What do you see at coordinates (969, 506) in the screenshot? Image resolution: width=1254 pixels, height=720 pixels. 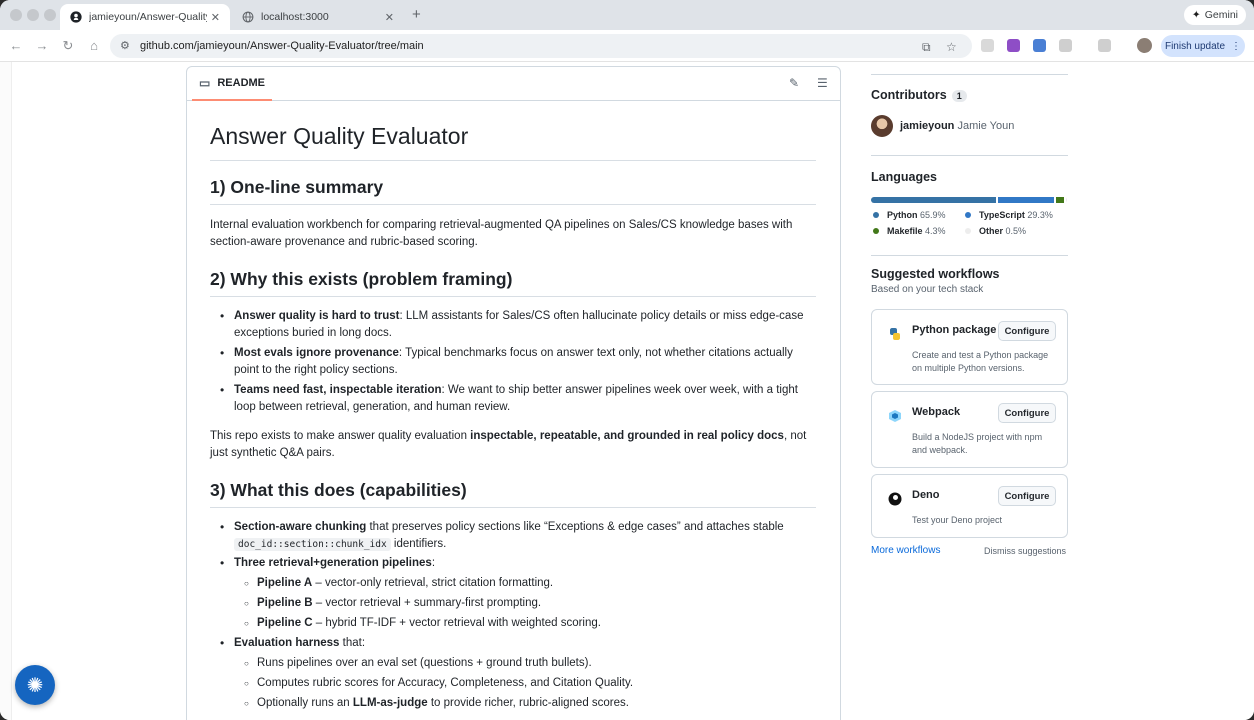 I see `workflow-card-deno: Deno Configure Test your Deno project` at bounding box center [969, 506].